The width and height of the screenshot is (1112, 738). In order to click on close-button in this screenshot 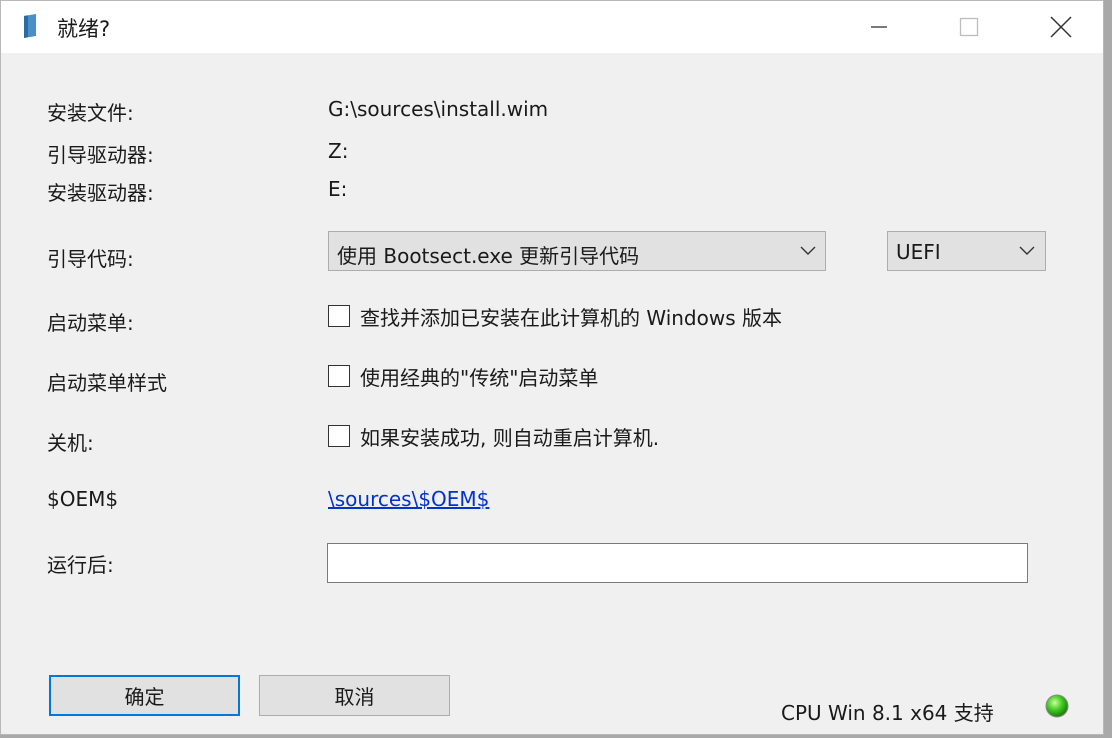, I will do `click(1061, 27)`.